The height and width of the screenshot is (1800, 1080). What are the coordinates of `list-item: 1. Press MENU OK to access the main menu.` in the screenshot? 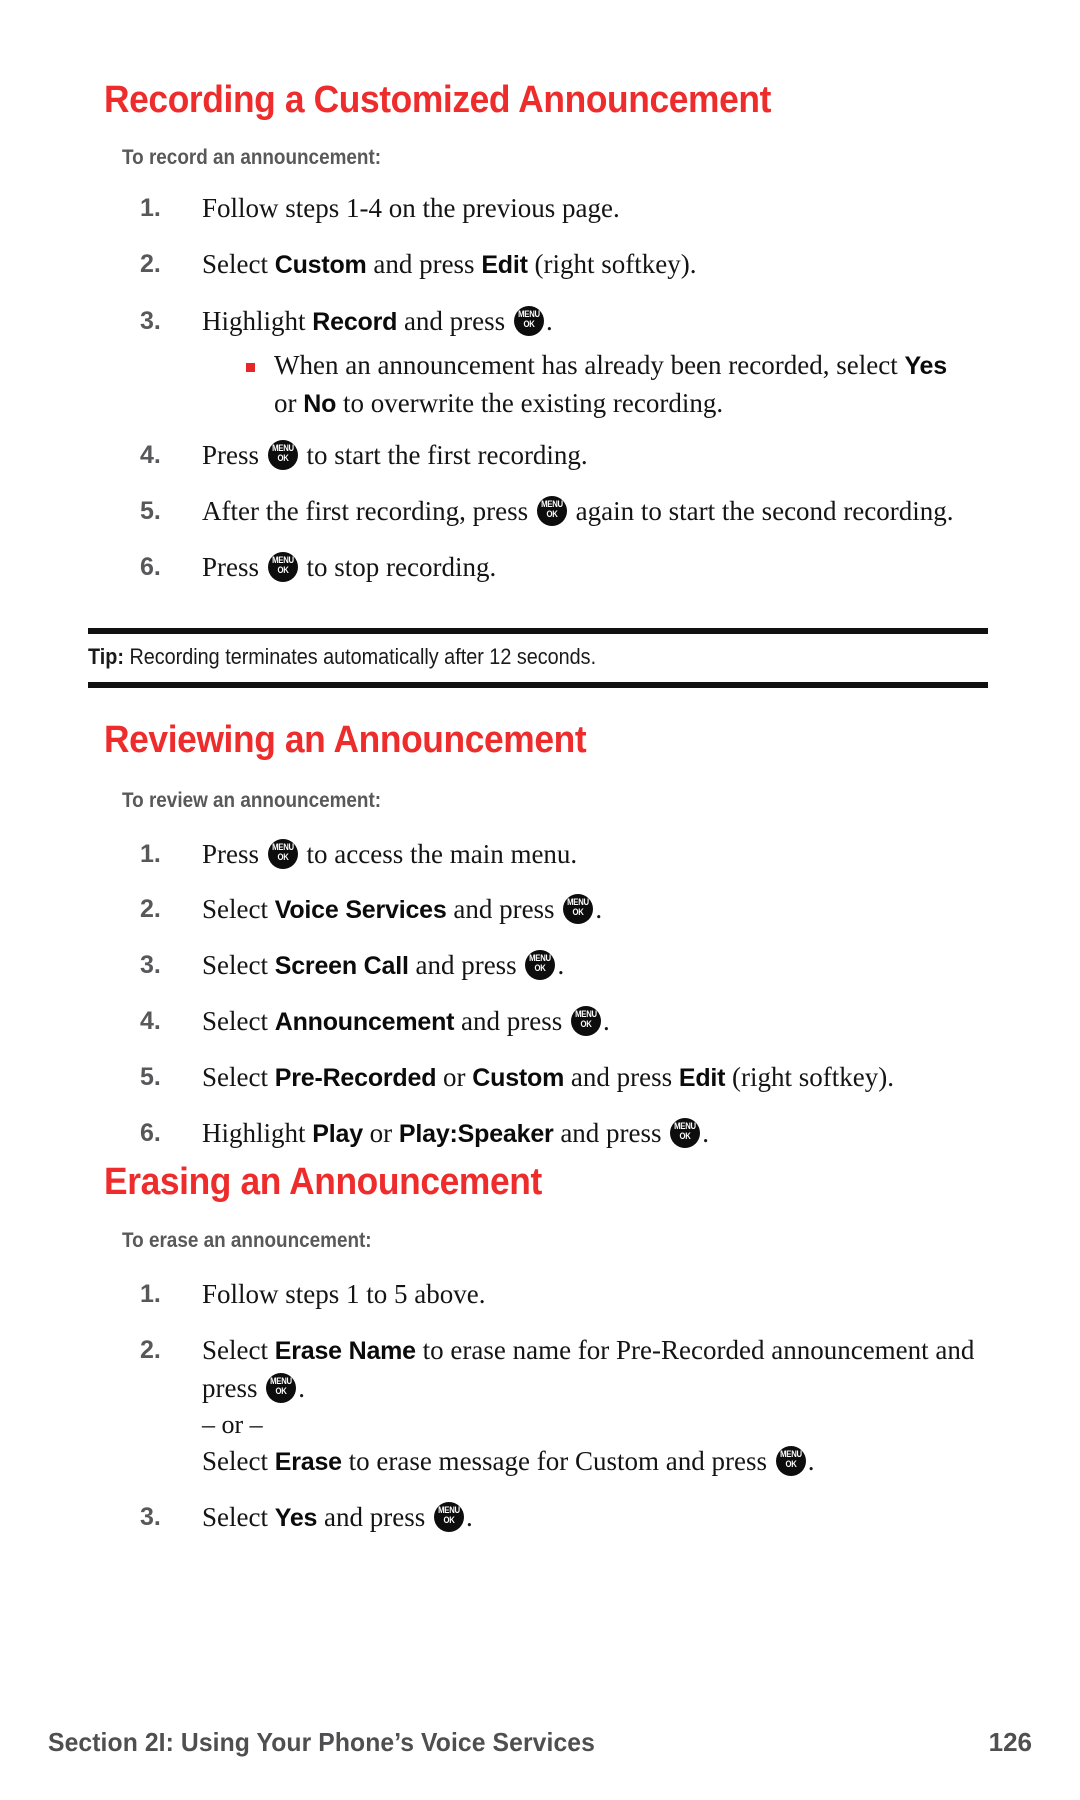 It's located at (565, 854).